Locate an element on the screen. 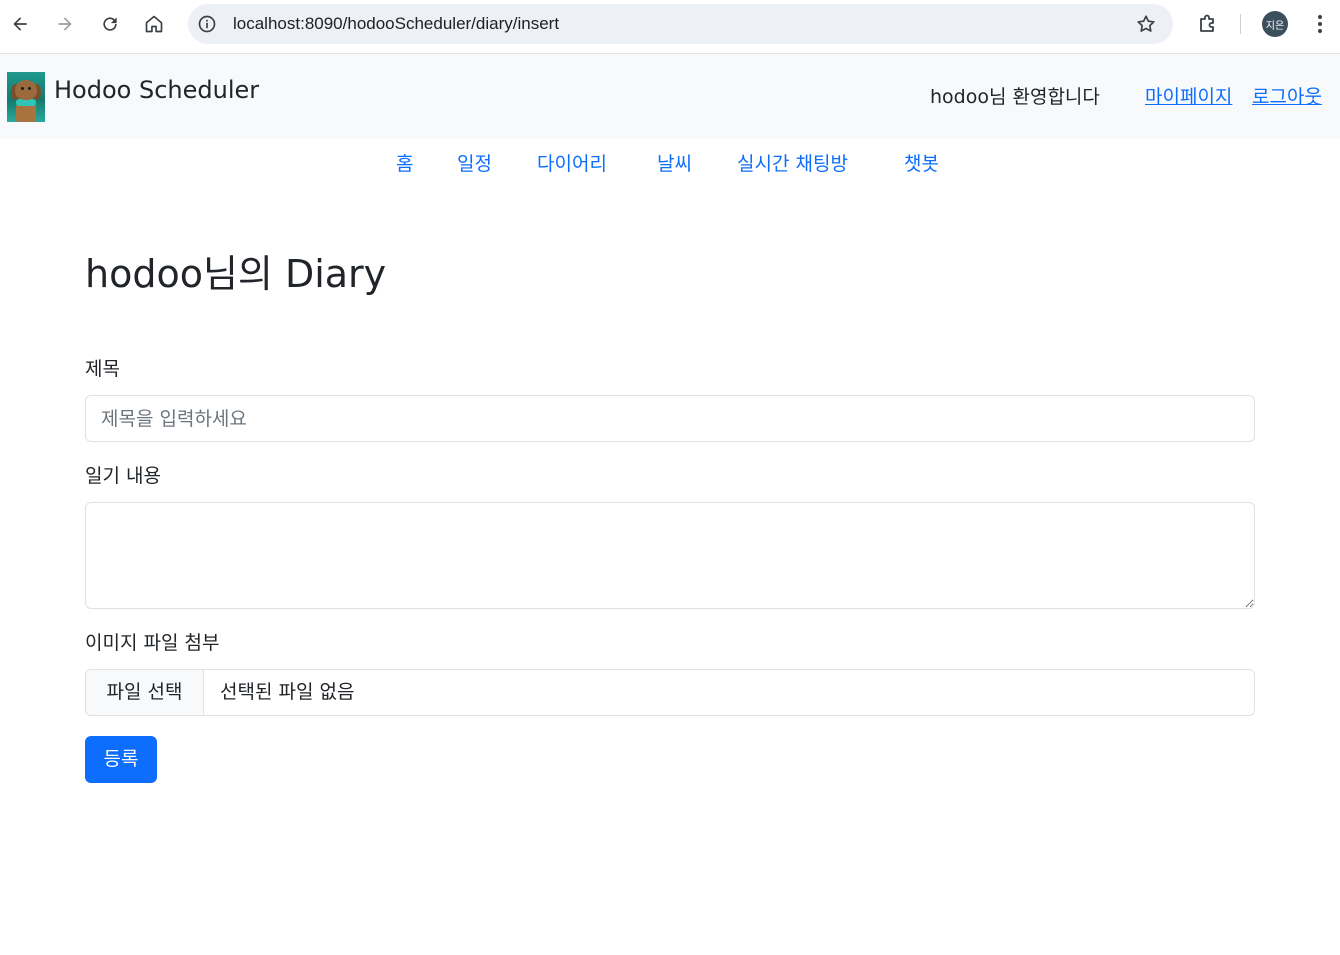 The height and width of the screenshot is (955, 1340). title-label: 제목 is located at coordinates (102, 369).